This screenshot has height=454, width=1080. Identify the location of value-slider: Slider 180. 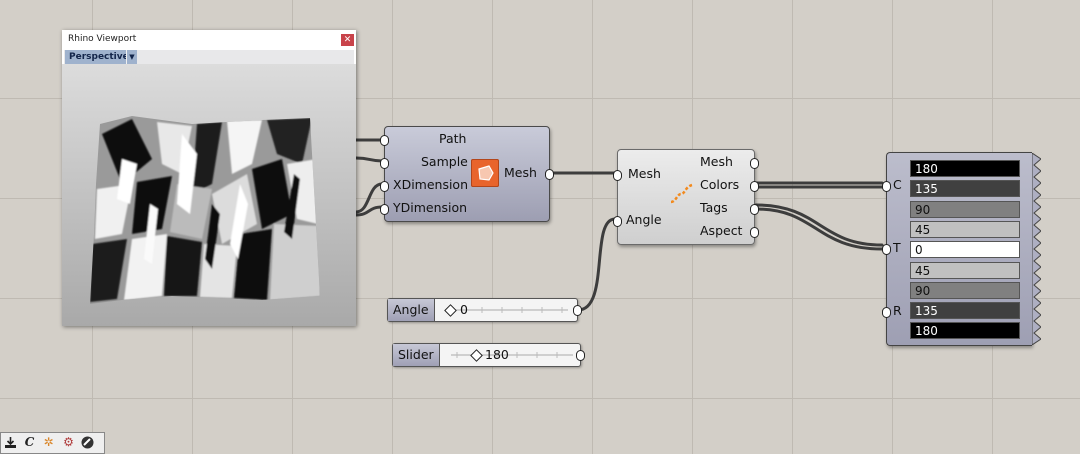
(488, 355).